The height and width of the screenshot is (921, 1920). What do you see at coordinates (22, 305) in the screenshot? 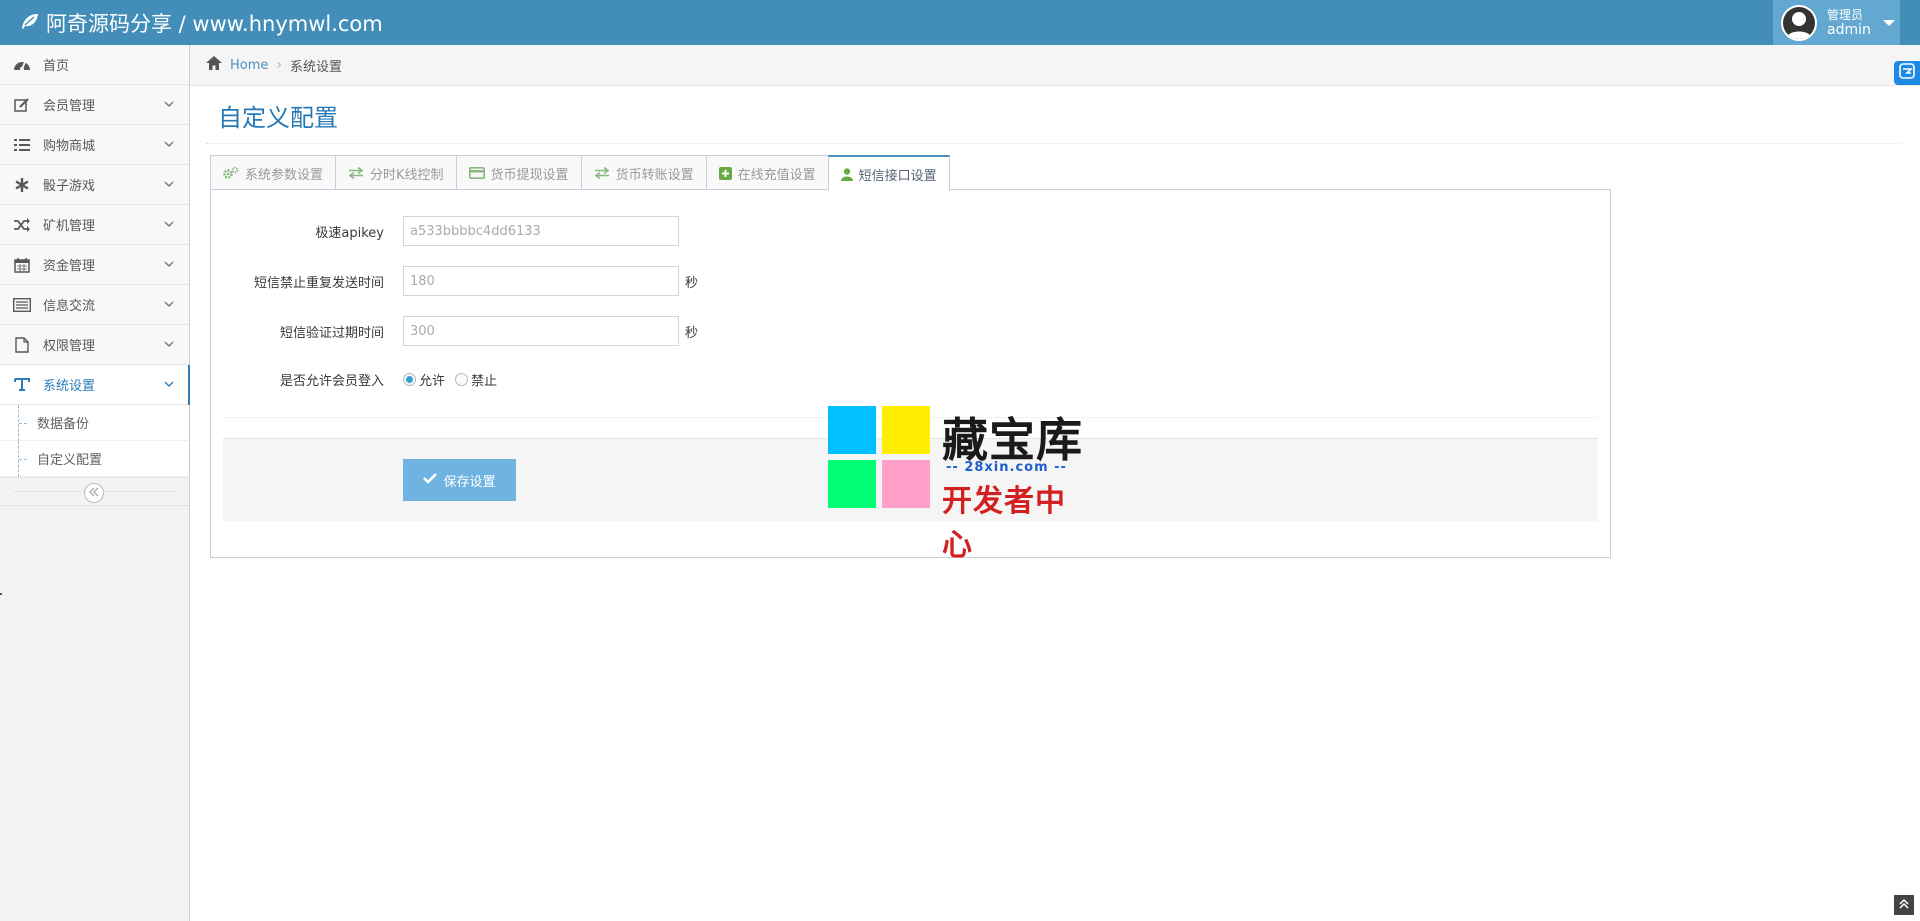
I see `list-alt-icon` at bounding box center [22, 305].